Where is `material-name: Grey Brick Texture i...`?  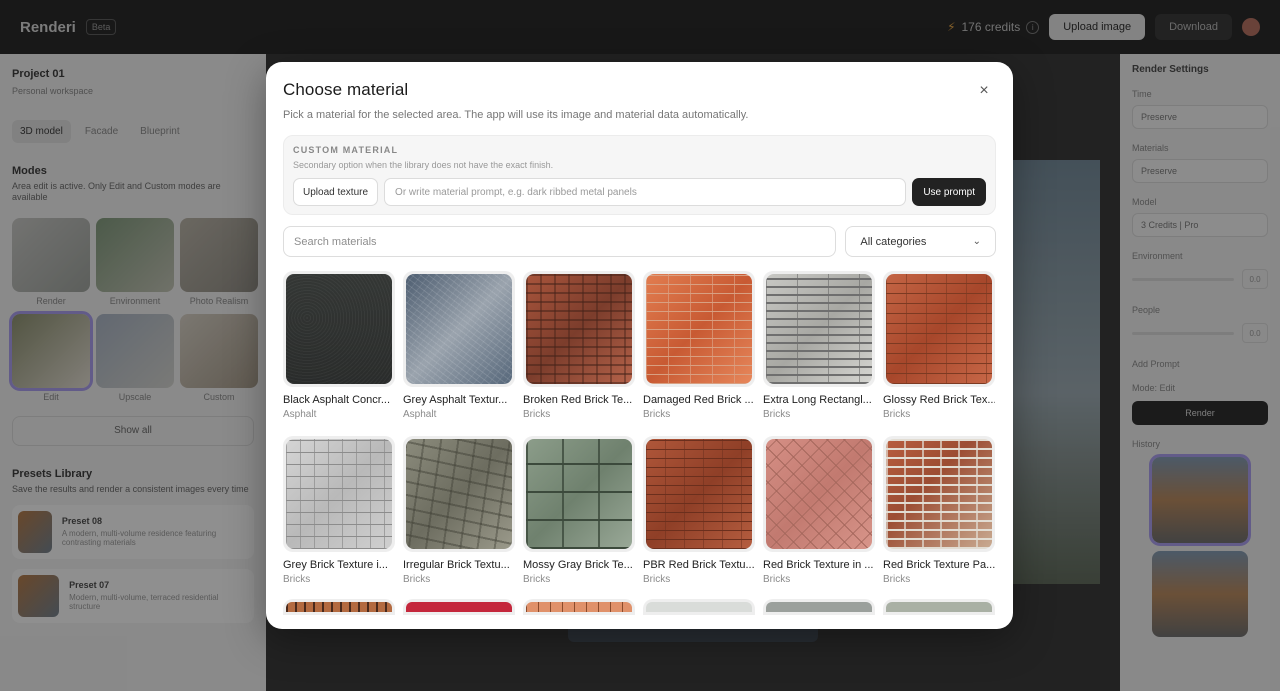 material-name: Grey Brick Texture i... is located at coordinates (335, 565).